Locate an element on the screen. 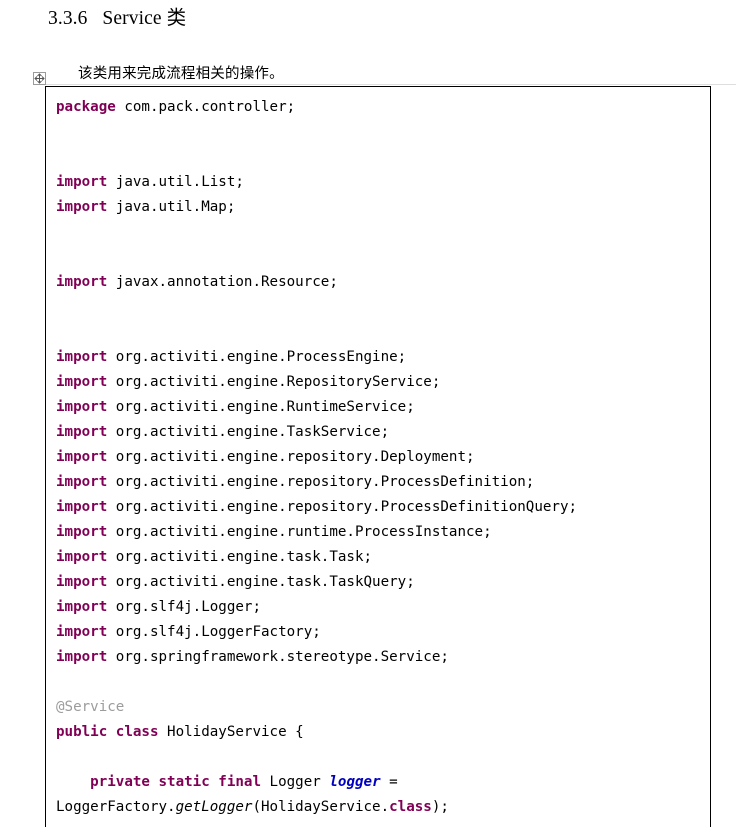  code-token: org.activiti.engine.TaskService; is located at coordinates (248, 432).